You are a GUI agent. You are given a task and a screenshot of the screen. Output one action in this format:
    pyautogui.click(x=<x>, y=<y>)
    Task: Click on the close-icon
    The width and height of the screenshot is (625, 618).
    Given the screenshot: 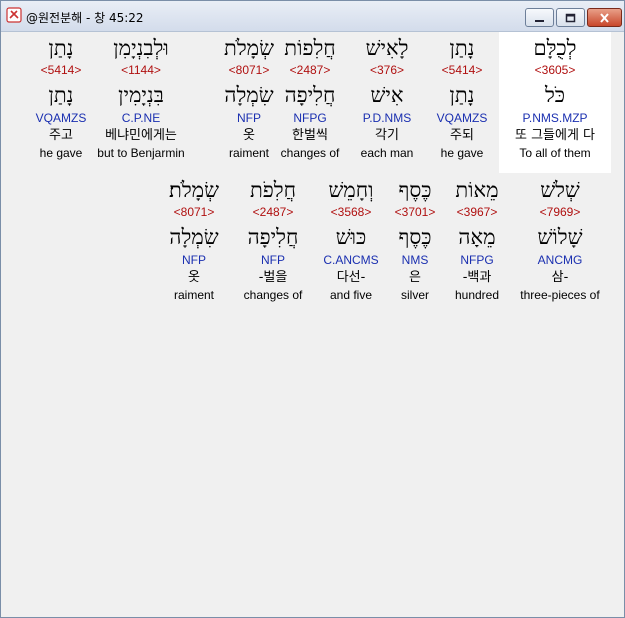 What is the action you would take?
    pyautogui.click(x=604, y=17)
    